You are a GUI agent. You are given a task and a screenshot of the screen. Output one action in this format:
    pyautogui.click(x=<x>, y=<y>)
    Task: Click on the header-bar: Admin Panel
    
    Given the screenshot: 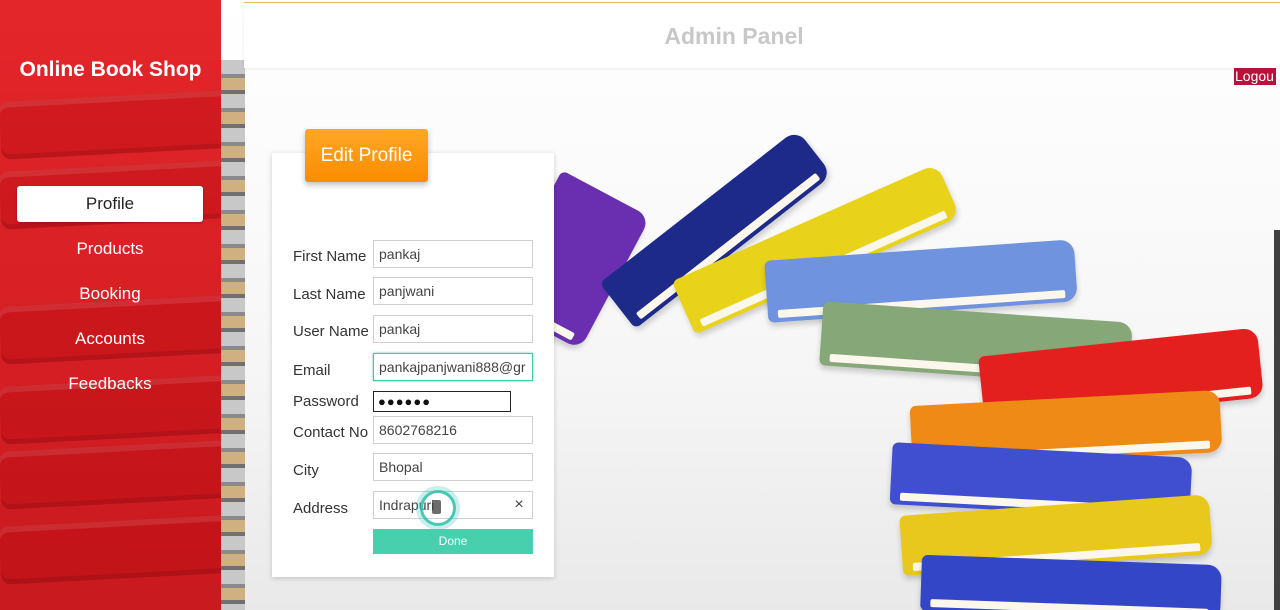 What is the action you would take?
    pyautogui.click(x=762, y=35)
    